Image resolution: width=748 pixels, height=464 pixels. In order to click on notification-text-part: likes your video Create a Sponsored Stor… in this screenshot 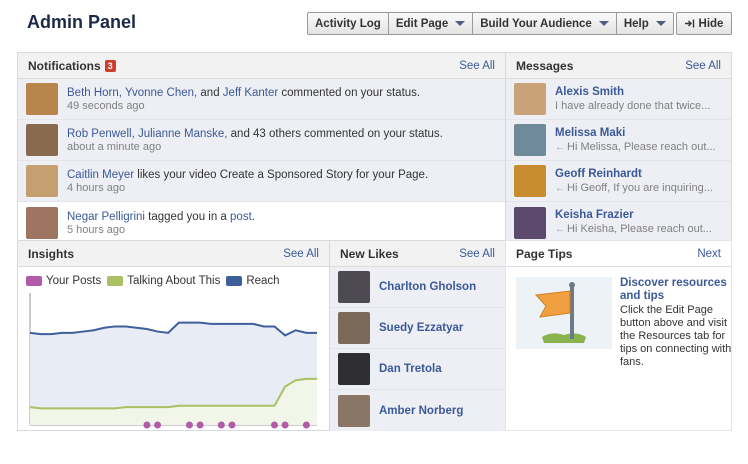, I will do `click(281, 175)`.